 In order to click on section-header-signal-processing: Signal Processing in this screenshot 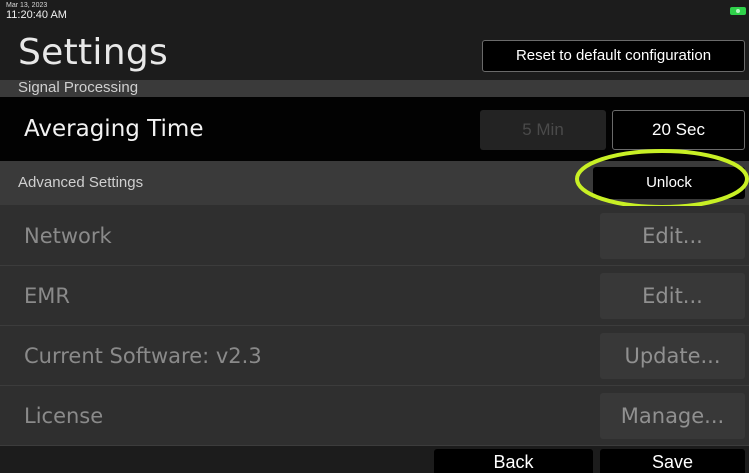, I will do `click(374, 88)`.